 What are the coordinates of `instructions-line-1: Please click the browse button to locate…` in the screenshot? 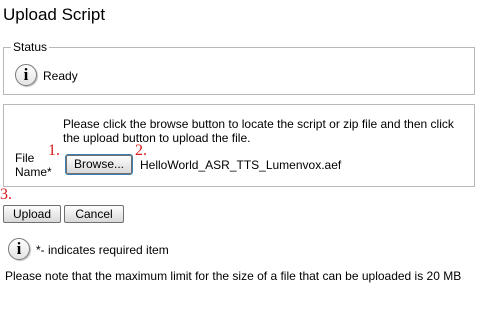 It's located at (258, 124).